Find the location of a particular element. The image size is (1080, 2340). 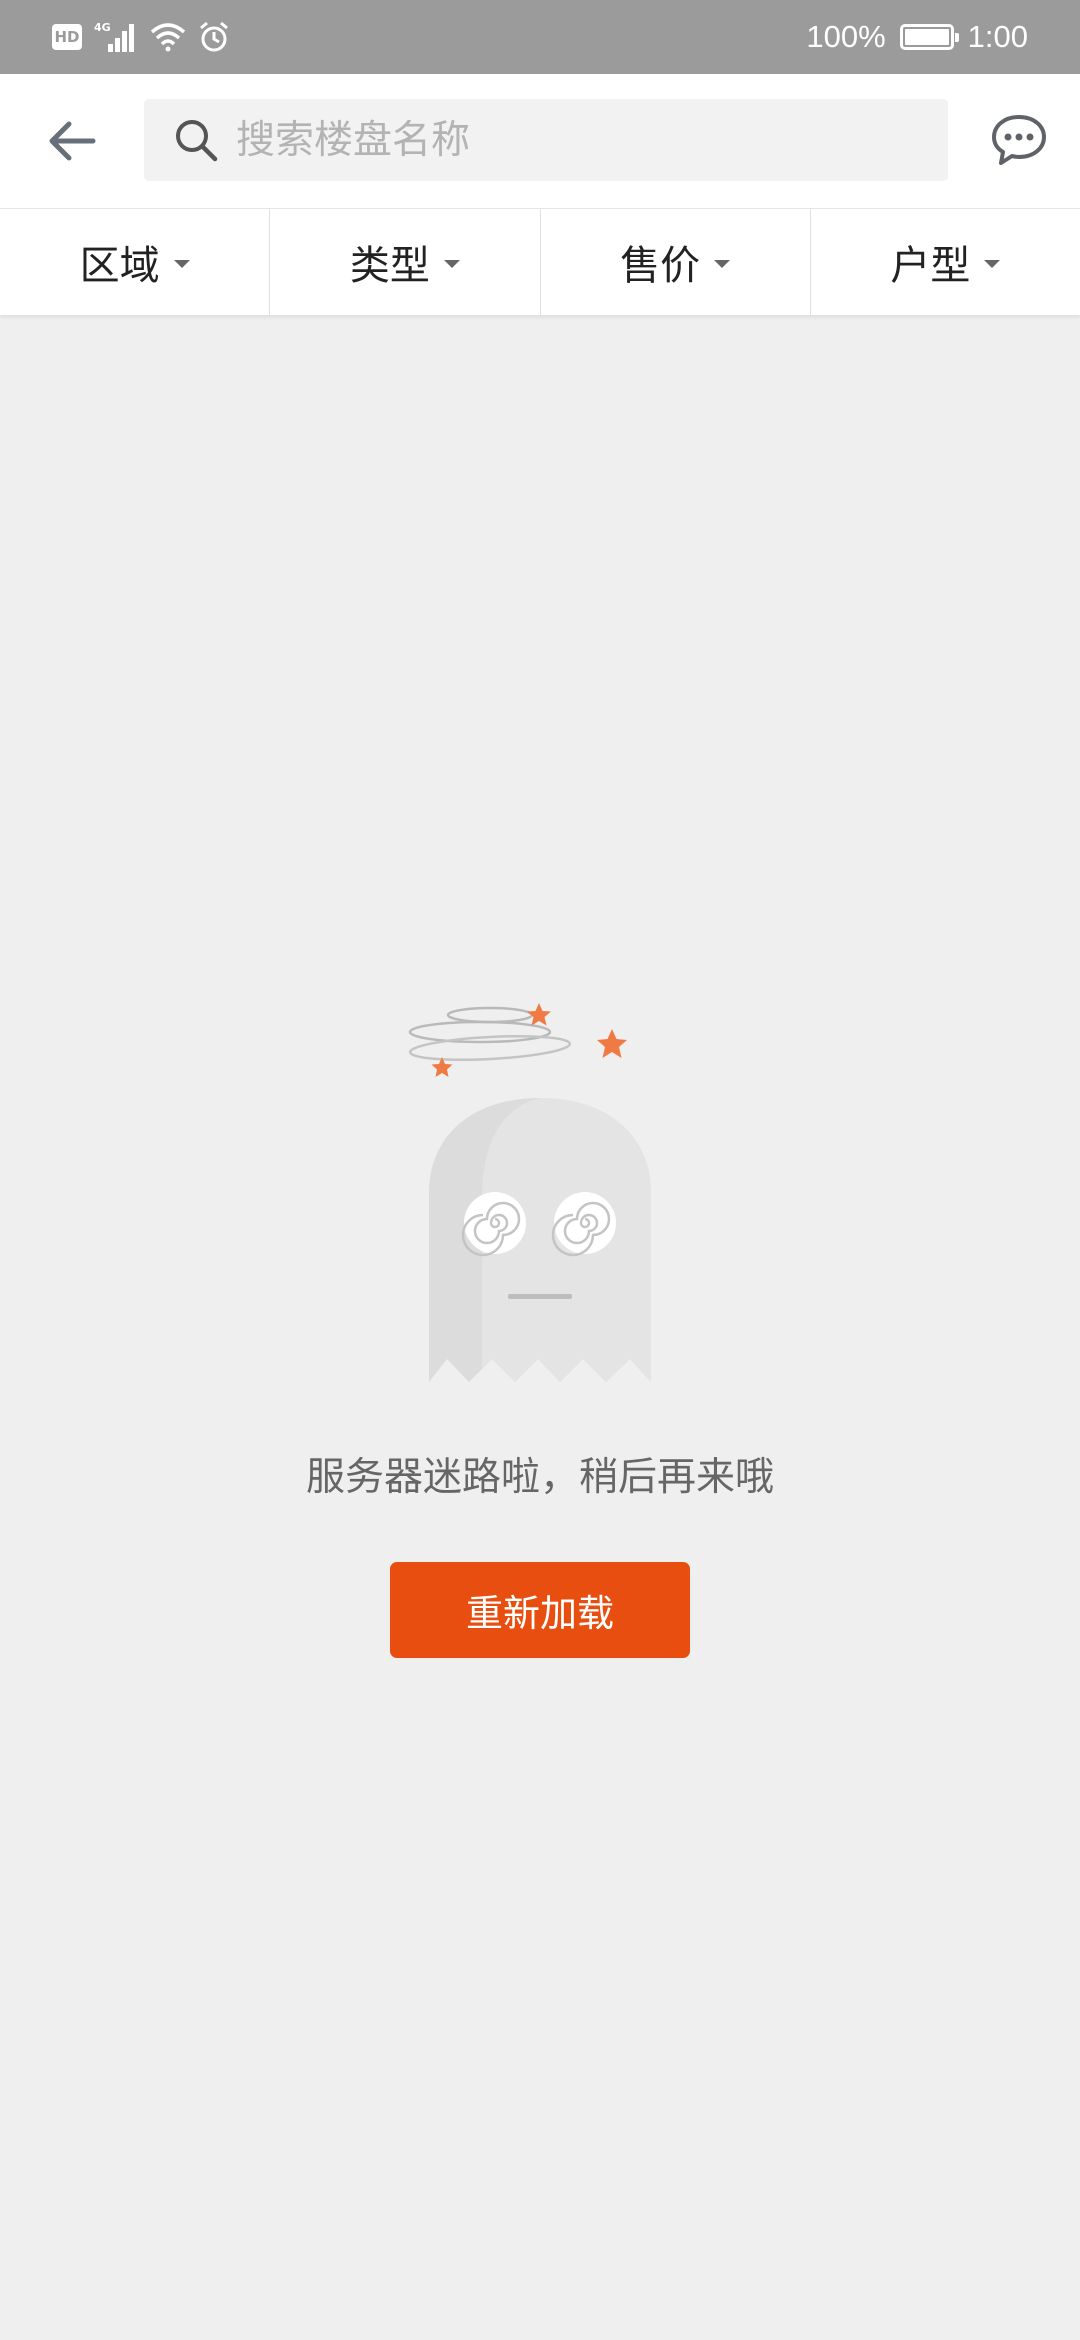

top-app-bar is located at coordinates (540, 141).